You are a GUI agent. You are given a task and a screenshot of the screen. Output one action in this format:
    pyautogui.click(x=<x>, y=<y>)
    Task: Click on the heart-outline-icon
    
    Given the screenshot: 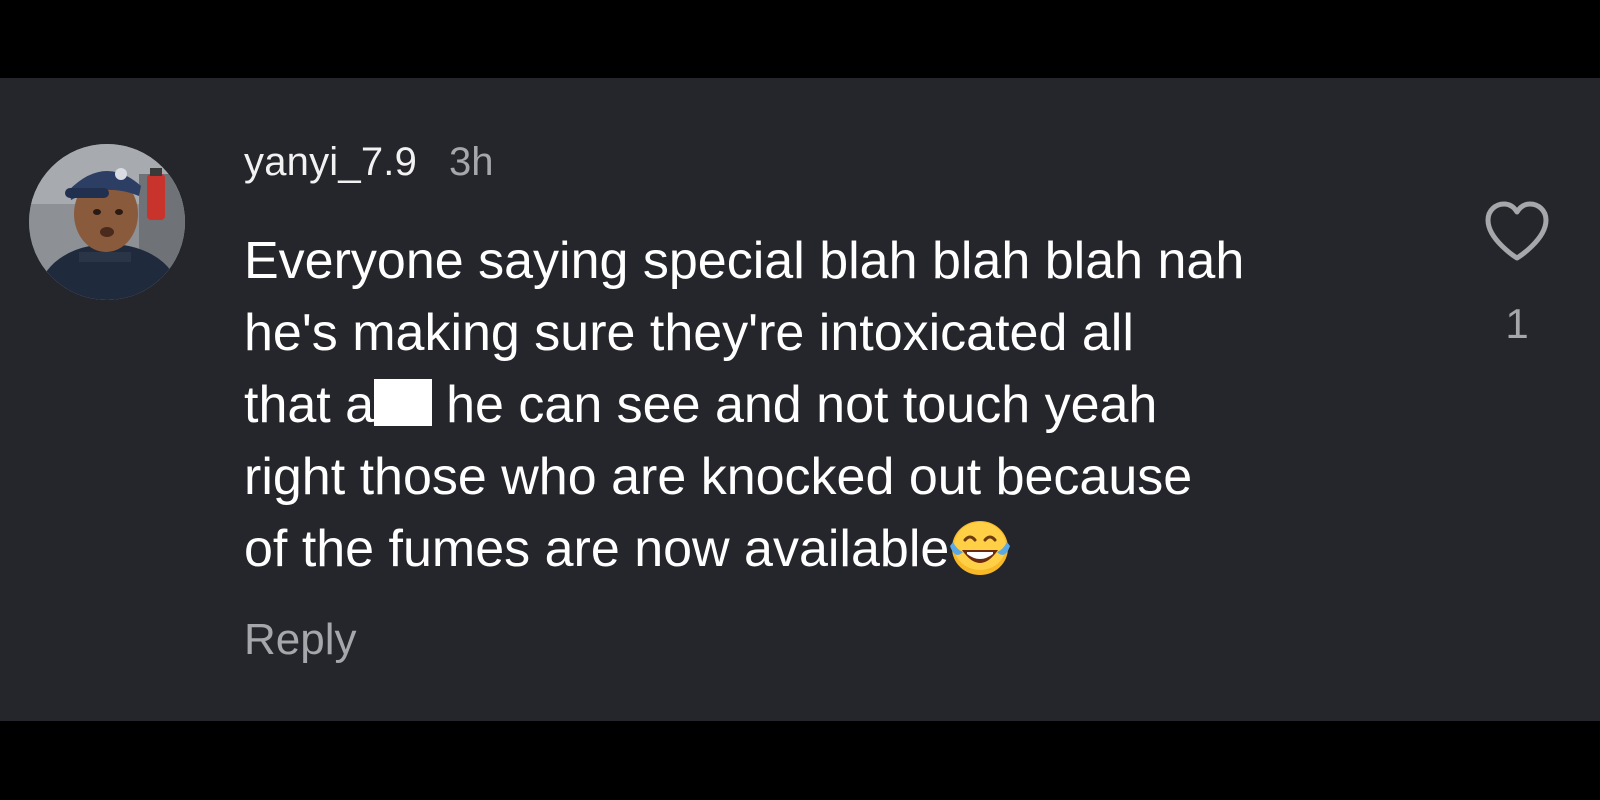 What is the action you would take?
    pyautogui.click(x=1517, y=232)
    